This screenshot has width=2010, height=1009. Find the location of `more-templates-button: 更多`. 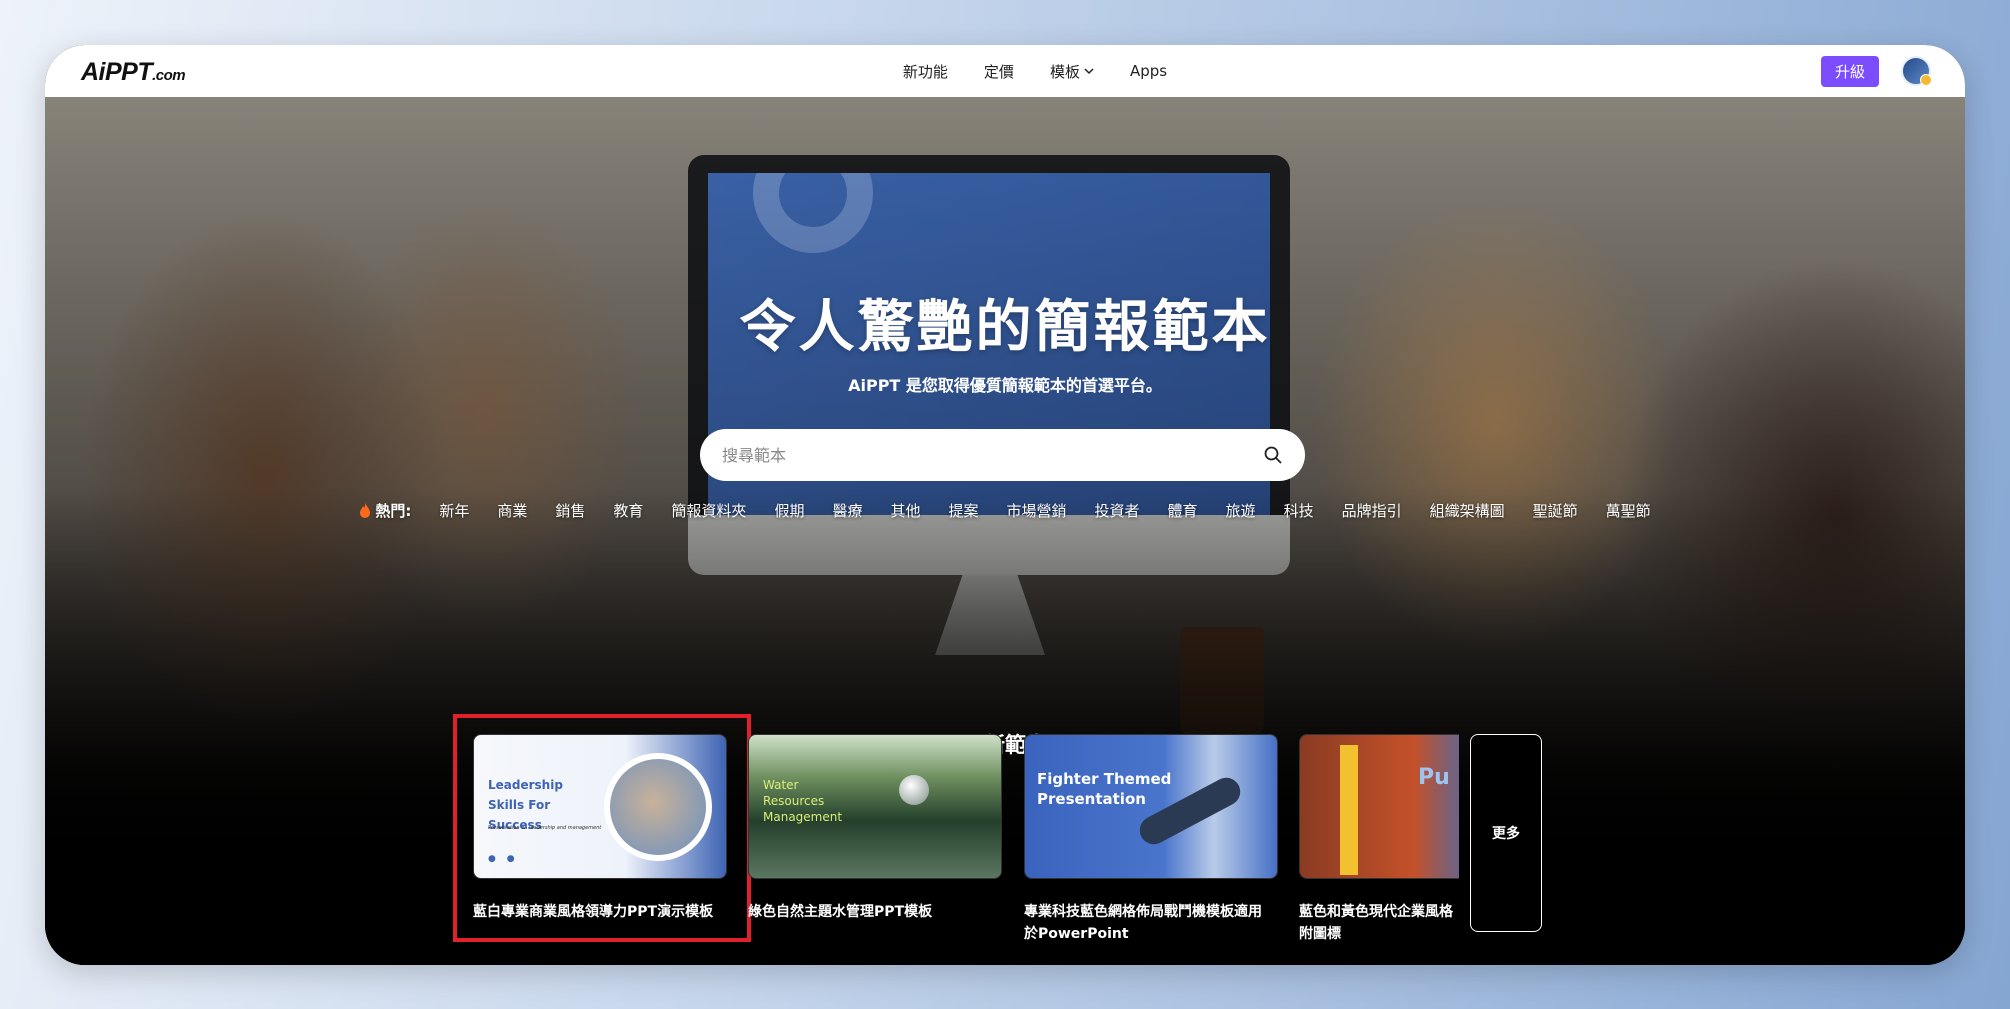

more-templates-button: 更多 is located at coordinates (1506, 833).